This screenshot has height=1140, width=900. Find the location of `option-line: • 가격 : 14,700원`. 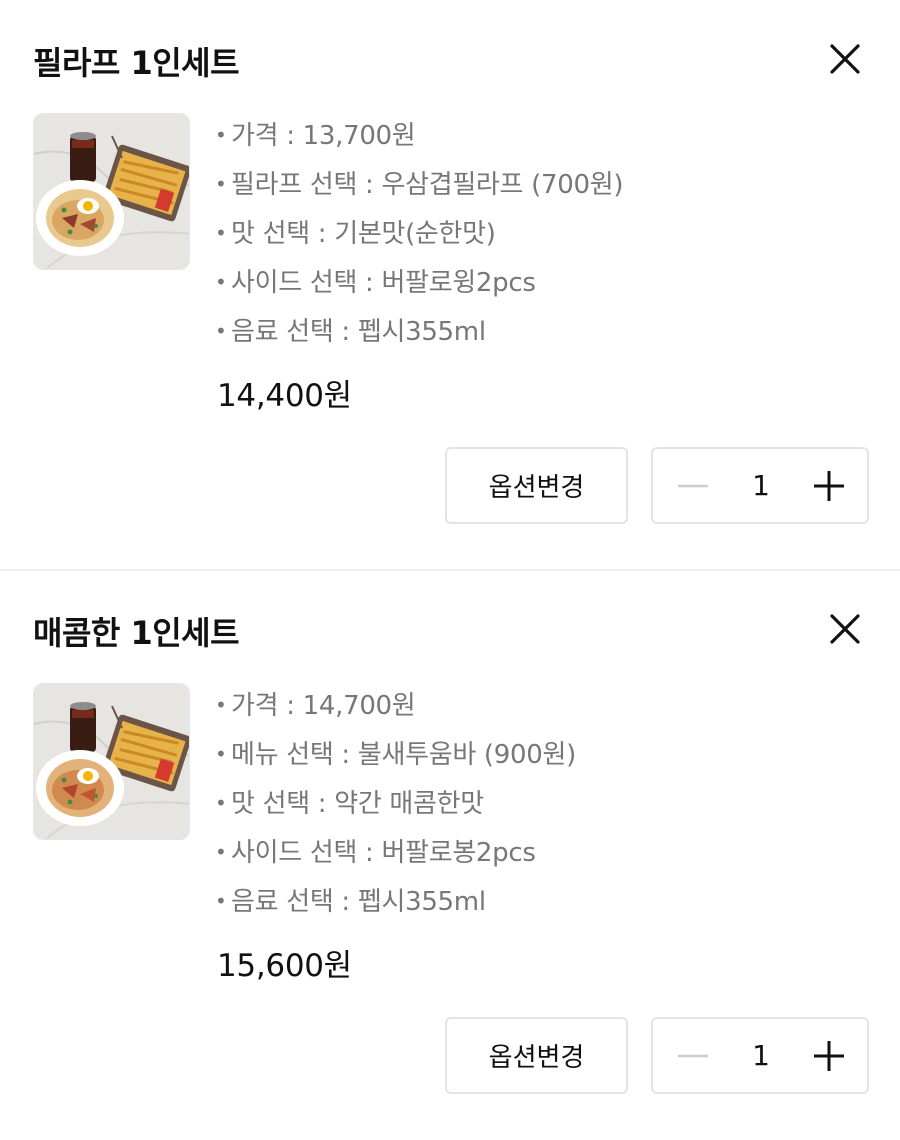

option-line: • 가격 : 14,700원 is located at coordinates (315, 706).